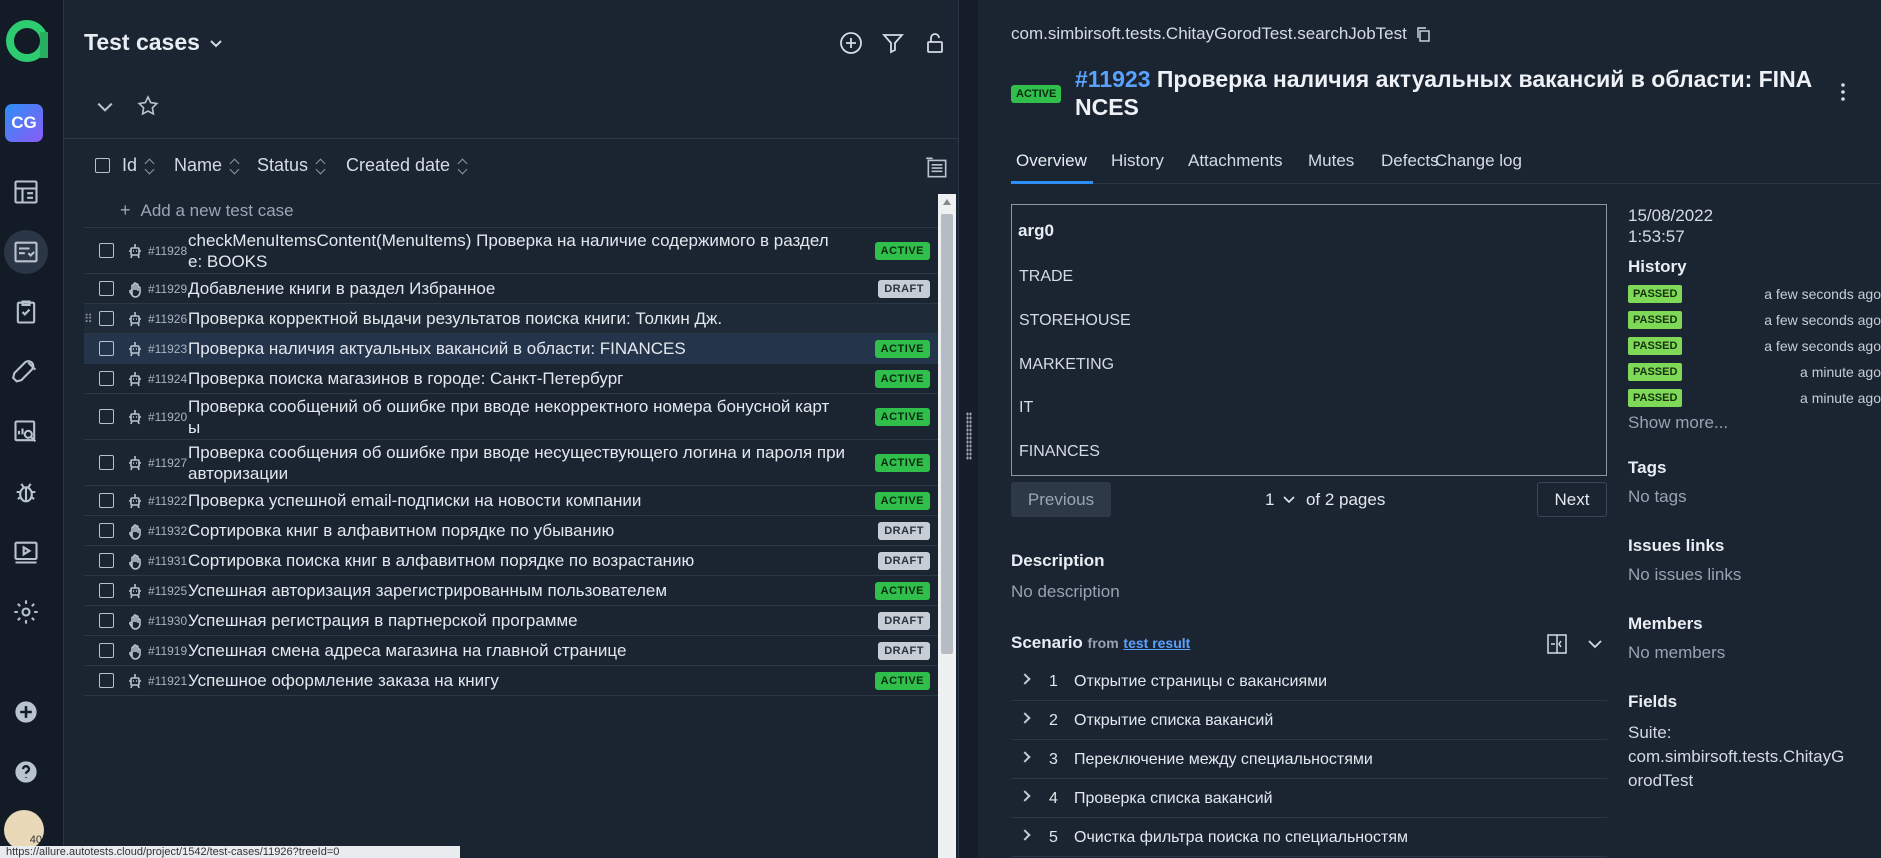 The width and height of the screenshot is (1881, 858). What do you see at coordinates (291, 165) in the screenshot?
I see `column-status: Status` at bounding box center [291, 165].